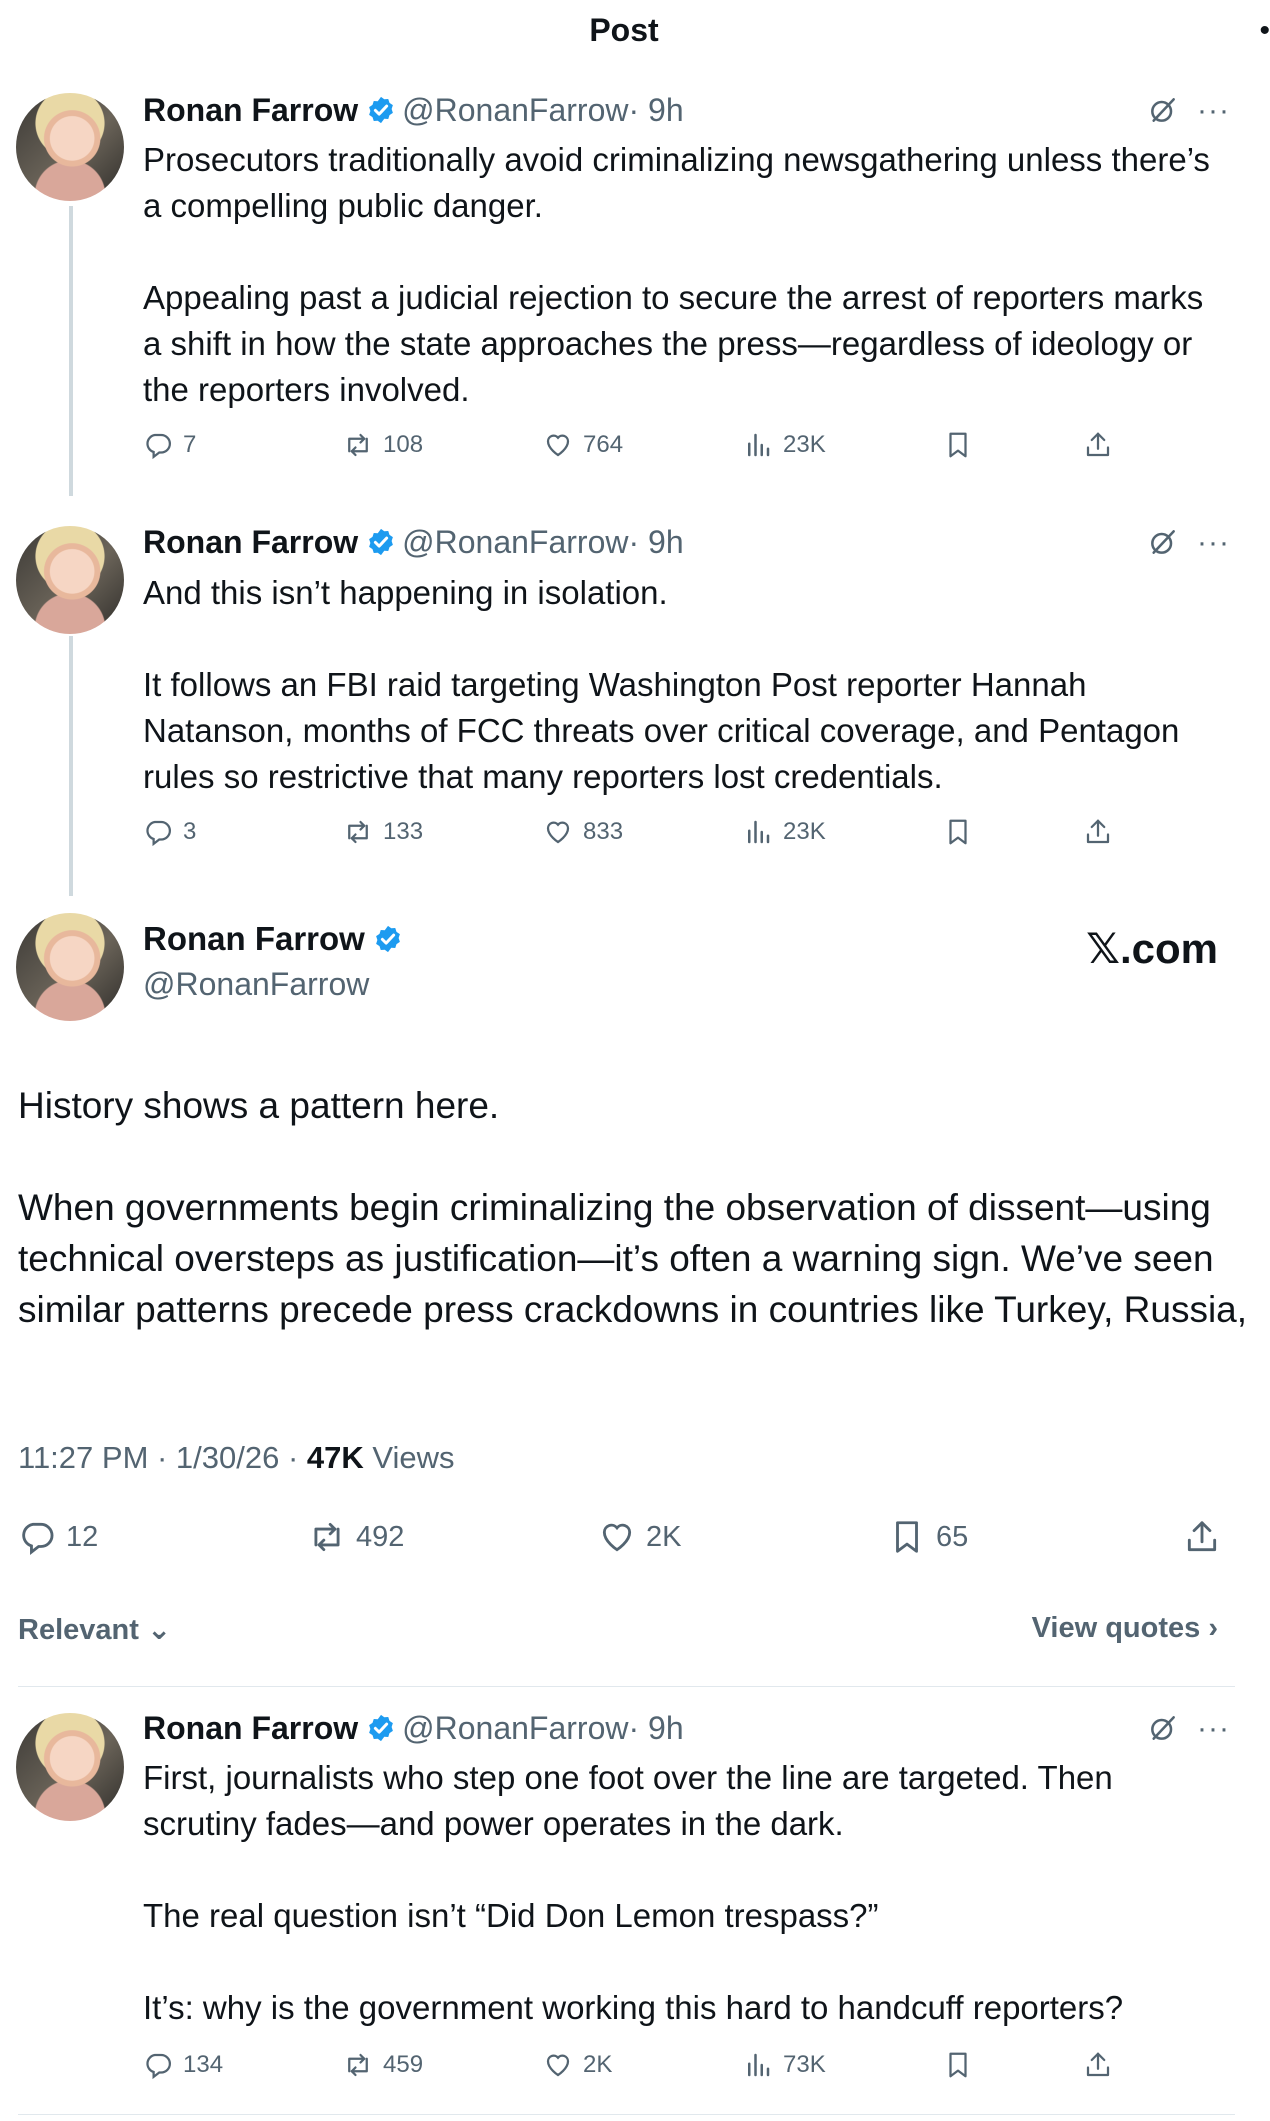 This screenshot has height=2121, width=1270. Describe the element at coordinates (403, 2064) in the screenshot. I see `repost-count: 459` at that location.